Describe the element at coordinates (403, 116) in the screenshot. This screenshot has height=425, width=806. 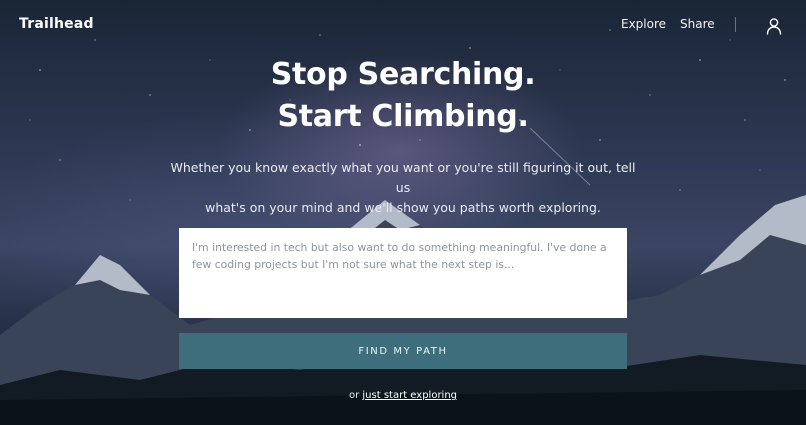
I see `hero-title-line-2: Start Climbing.` at that location.